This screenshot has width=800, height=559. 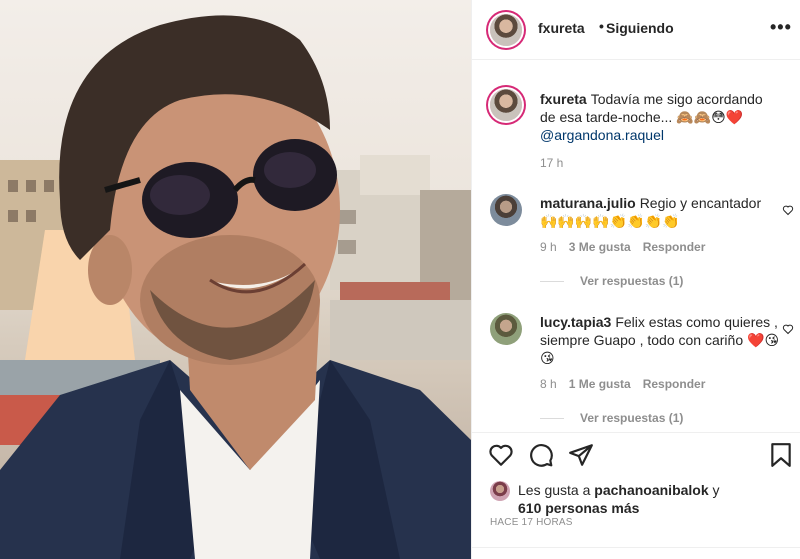 What do you see at coordinates (554, 490) in the screenshot?
I see `likes-prefix: Les gusta a` at bounding box center [554, 490].